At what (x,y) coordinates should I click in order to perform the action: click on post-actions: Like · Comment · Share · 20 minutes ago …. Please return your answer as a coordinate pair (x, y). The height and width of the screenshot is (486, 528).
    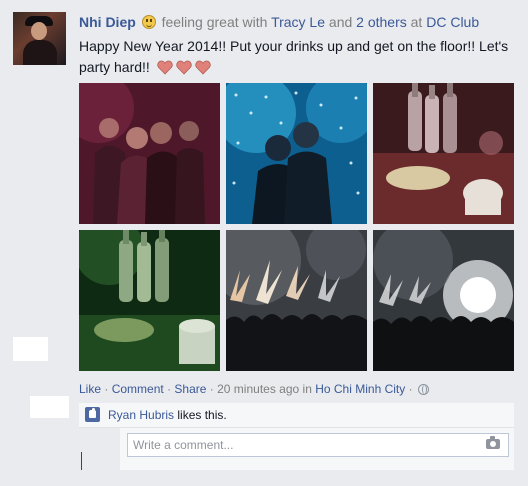
    Looking at the image, I should click on (254, 389).